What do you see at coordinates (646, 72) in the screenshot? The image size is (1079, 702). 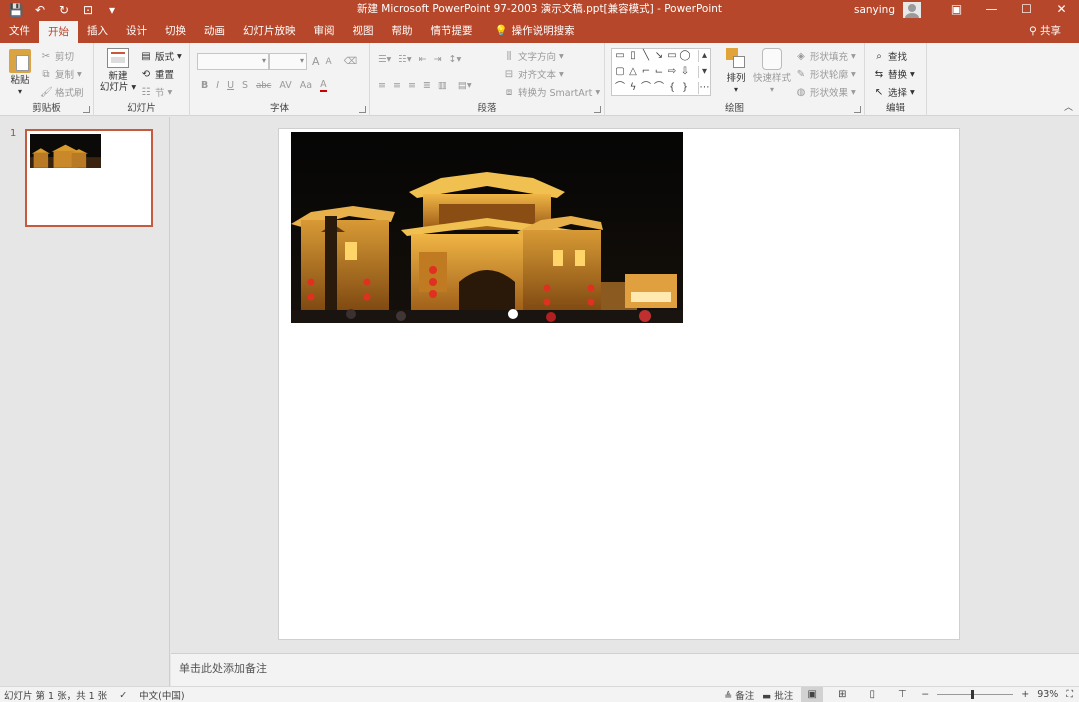 I see `connector-shape-icon: ⌐` at bounding box center [646, 72].